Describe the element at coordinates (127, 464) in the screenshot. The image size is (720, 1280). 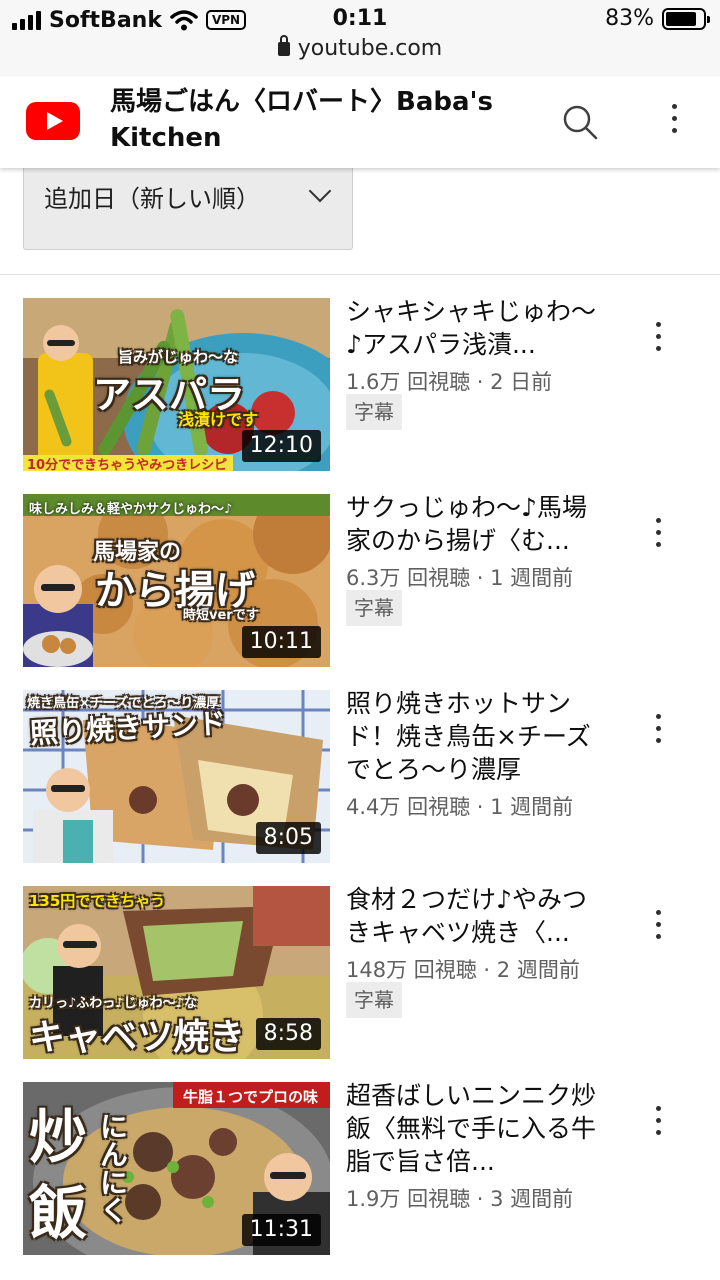
I see `thumbnail-text-bottom: 10分でできちゃうやみつきレシピ` at that location.